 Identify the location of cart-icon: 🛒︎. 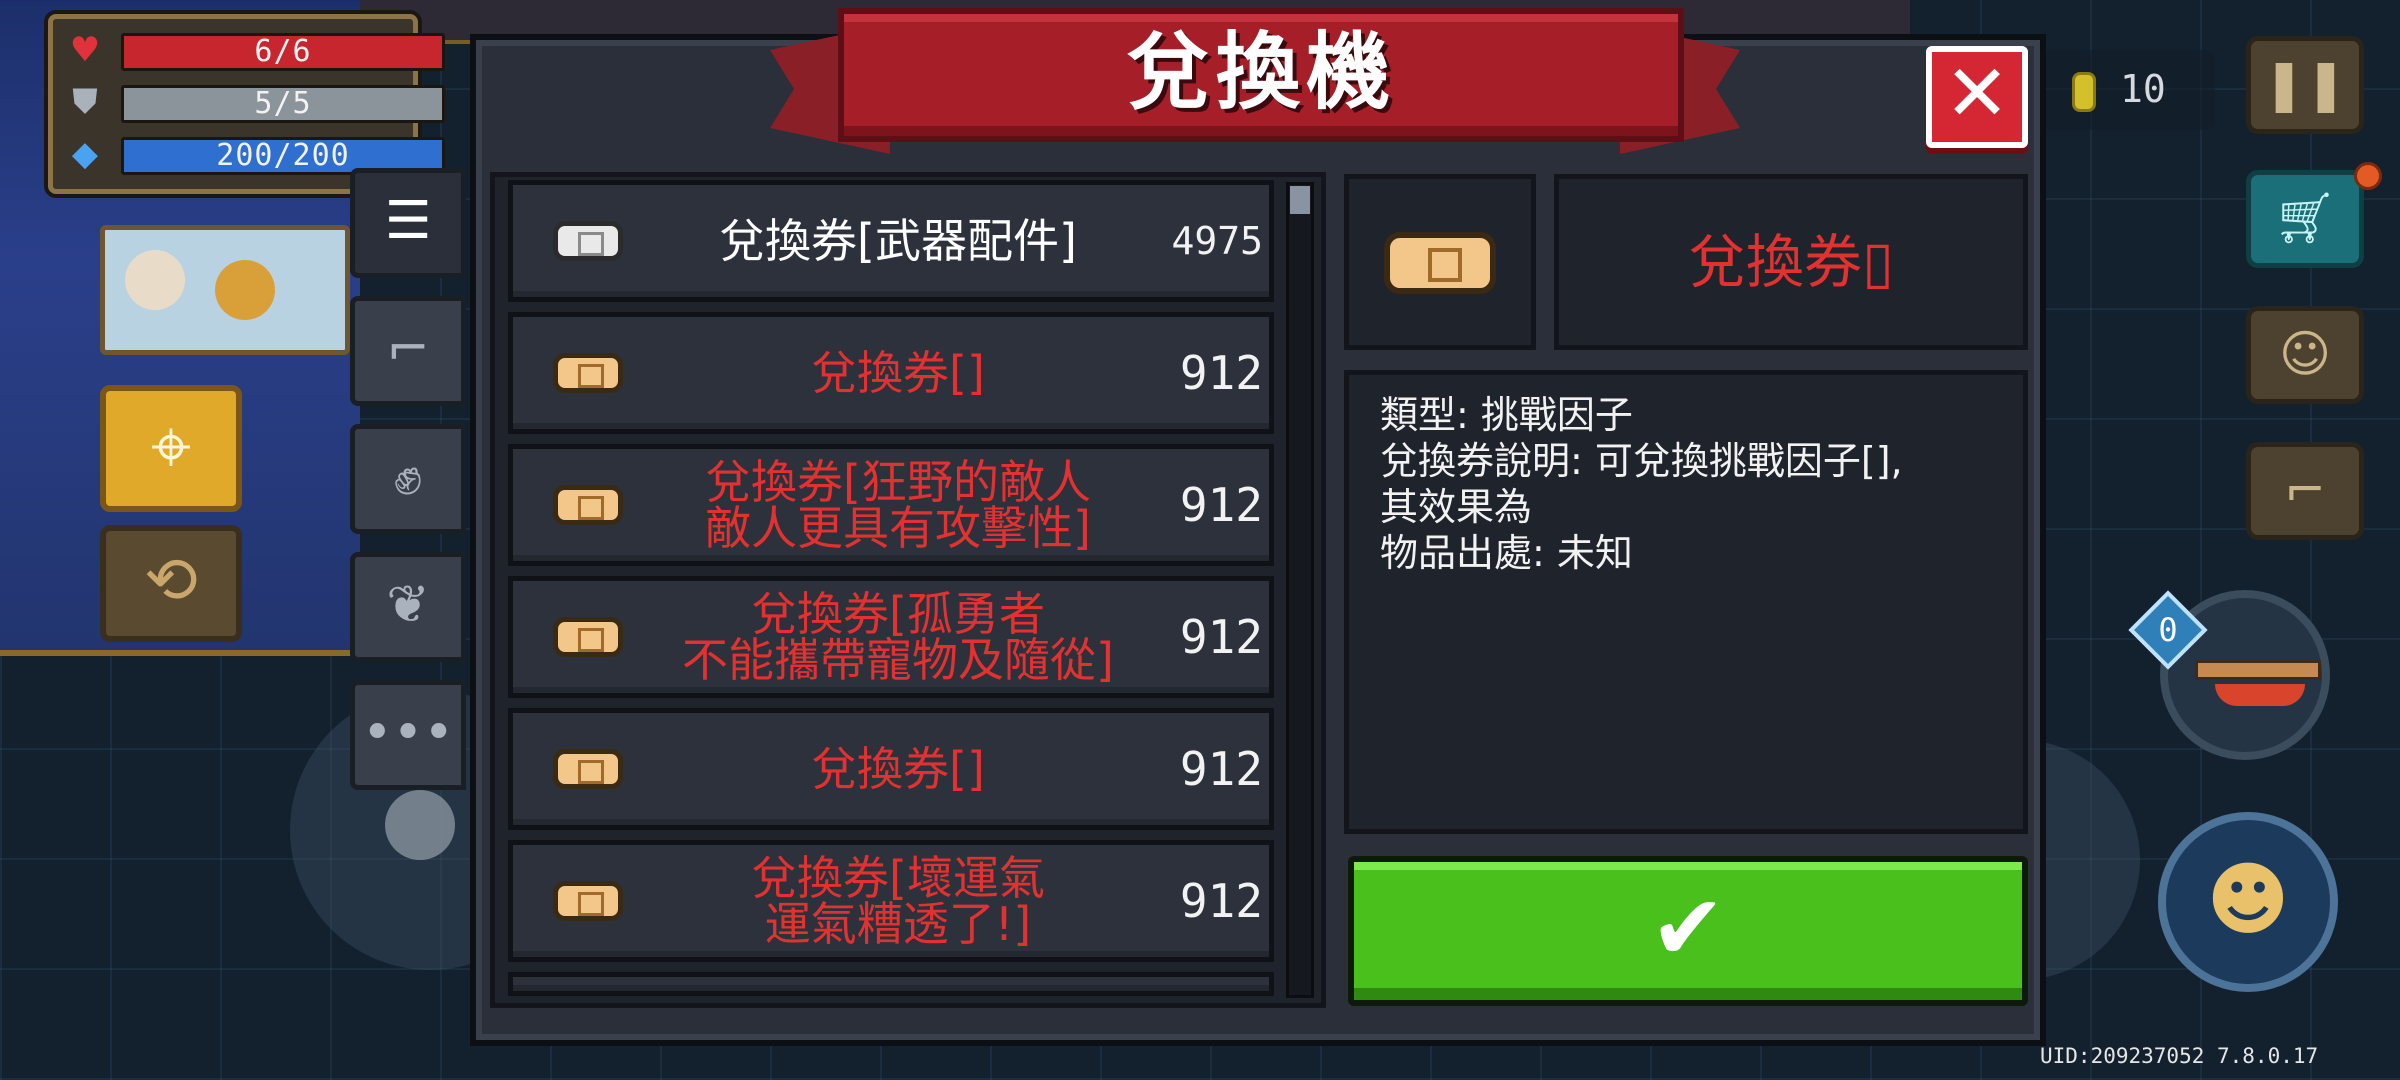
(2305, 218).